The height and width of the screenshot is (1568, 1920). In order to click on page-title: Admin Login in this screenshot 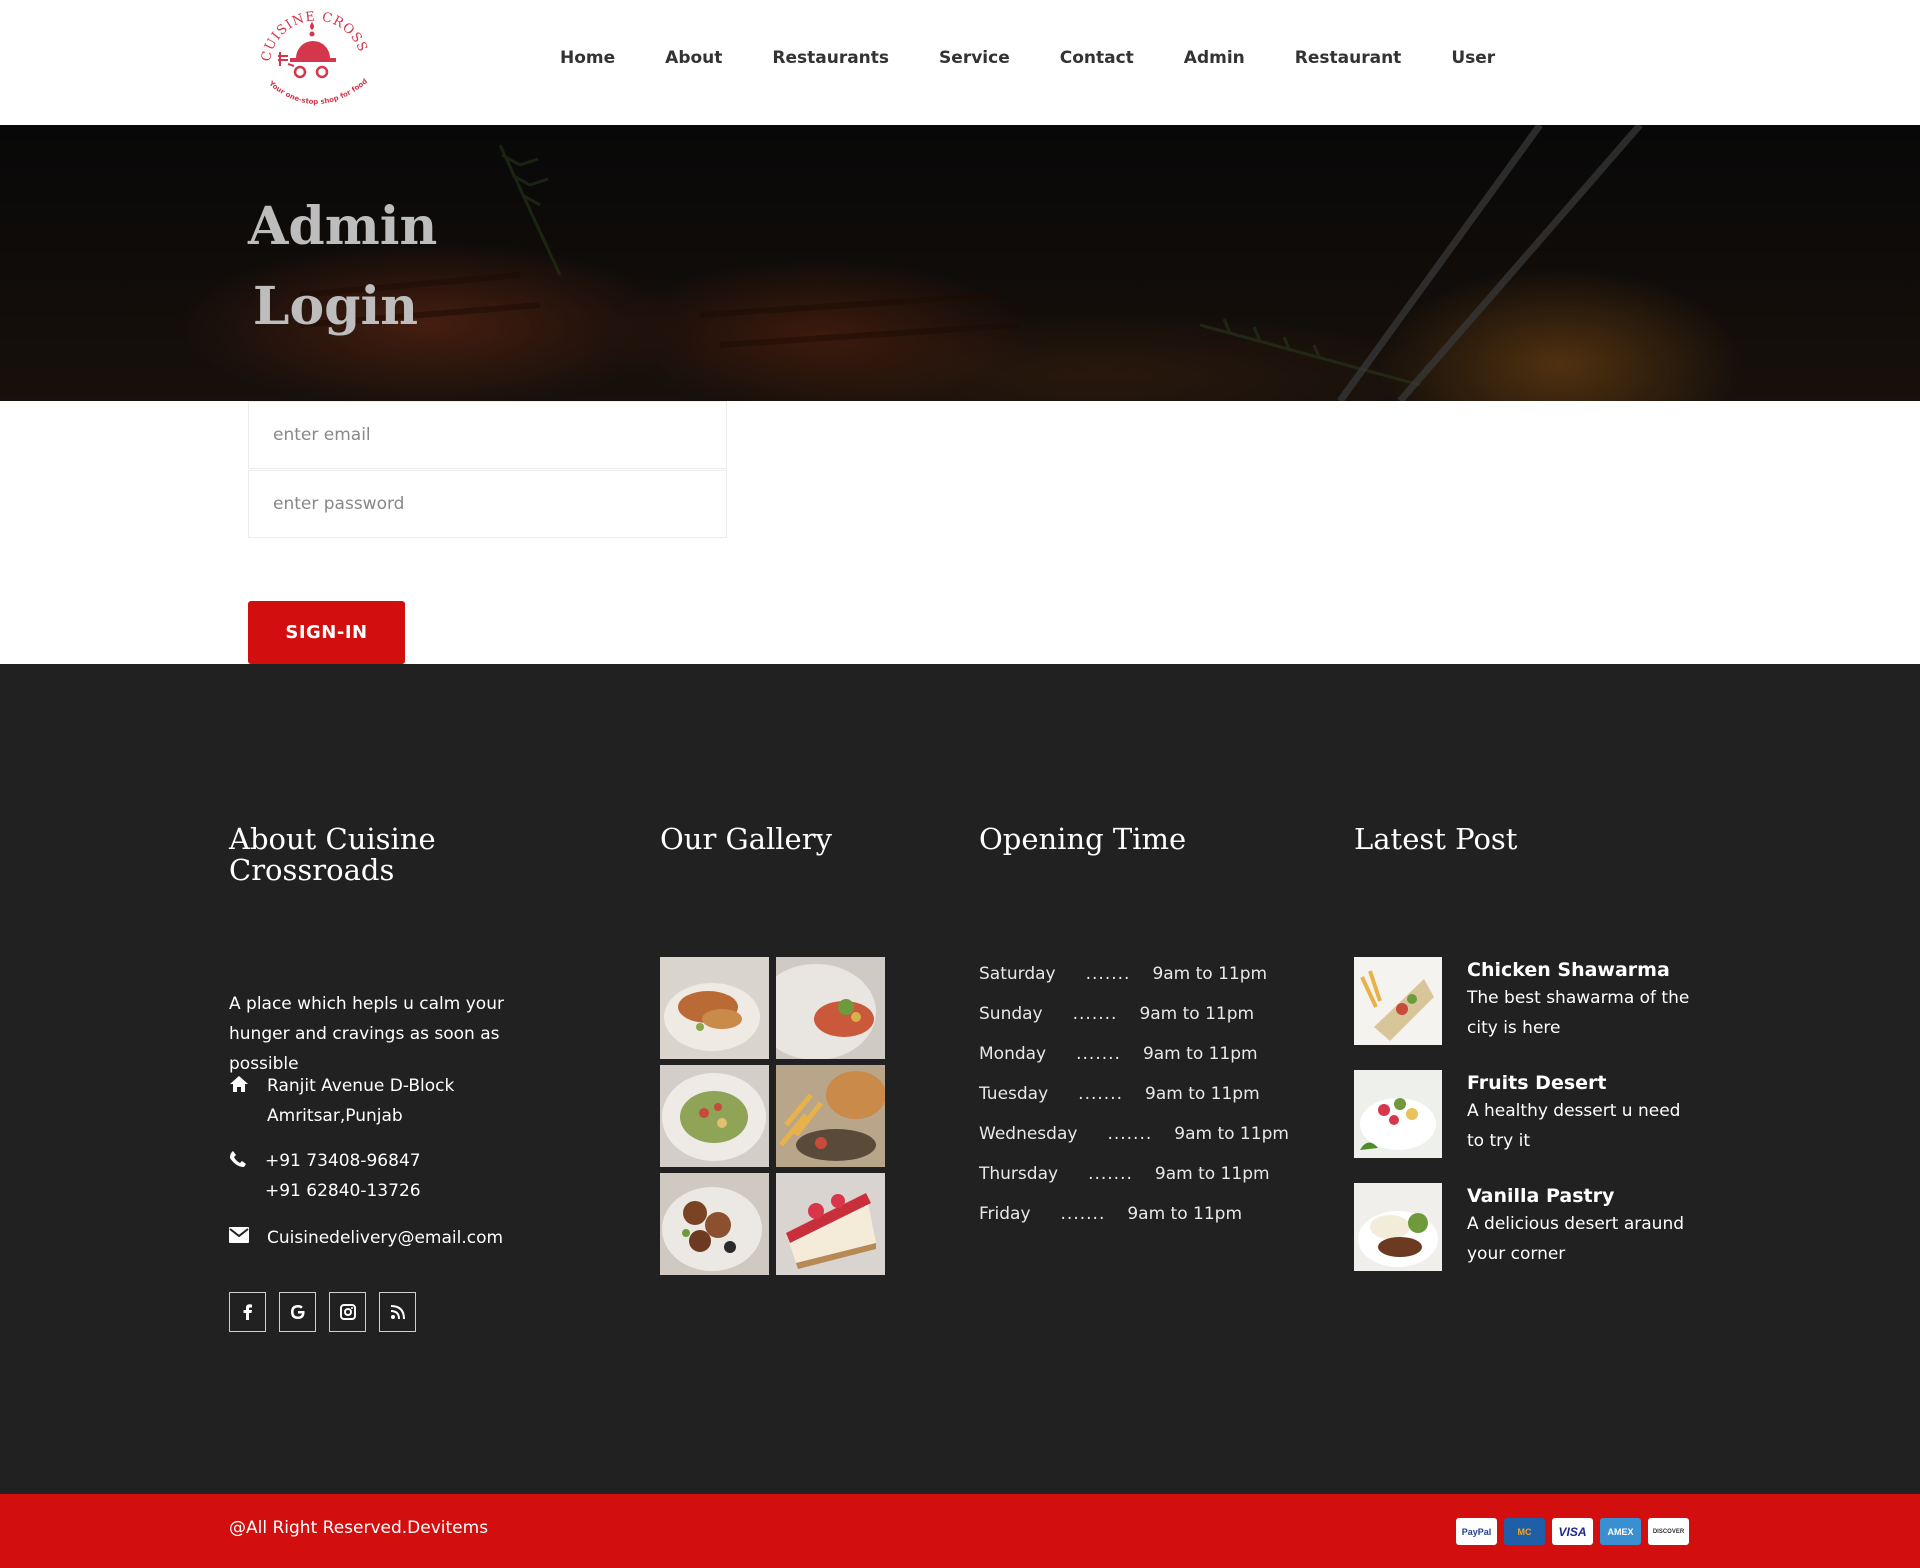, I will do `click(343, 267)`.